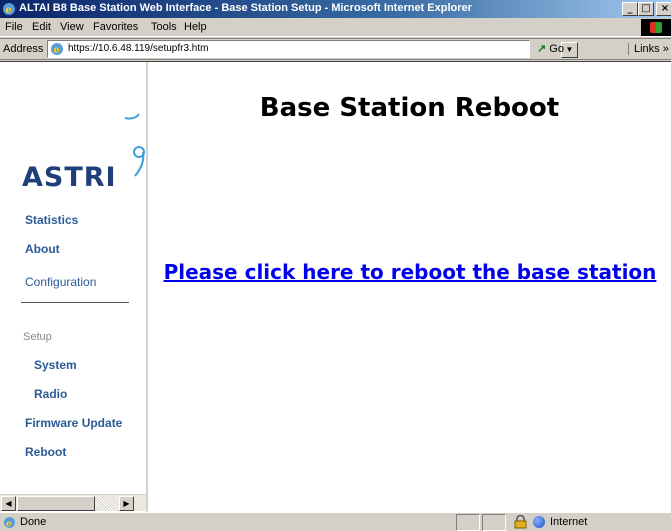  What do you see at coordinates (312, 49) in the screenshot?
I see `address-input: e https://10.6.48.119/setupfr3.htm ▼` at bounding box center [312, 49].